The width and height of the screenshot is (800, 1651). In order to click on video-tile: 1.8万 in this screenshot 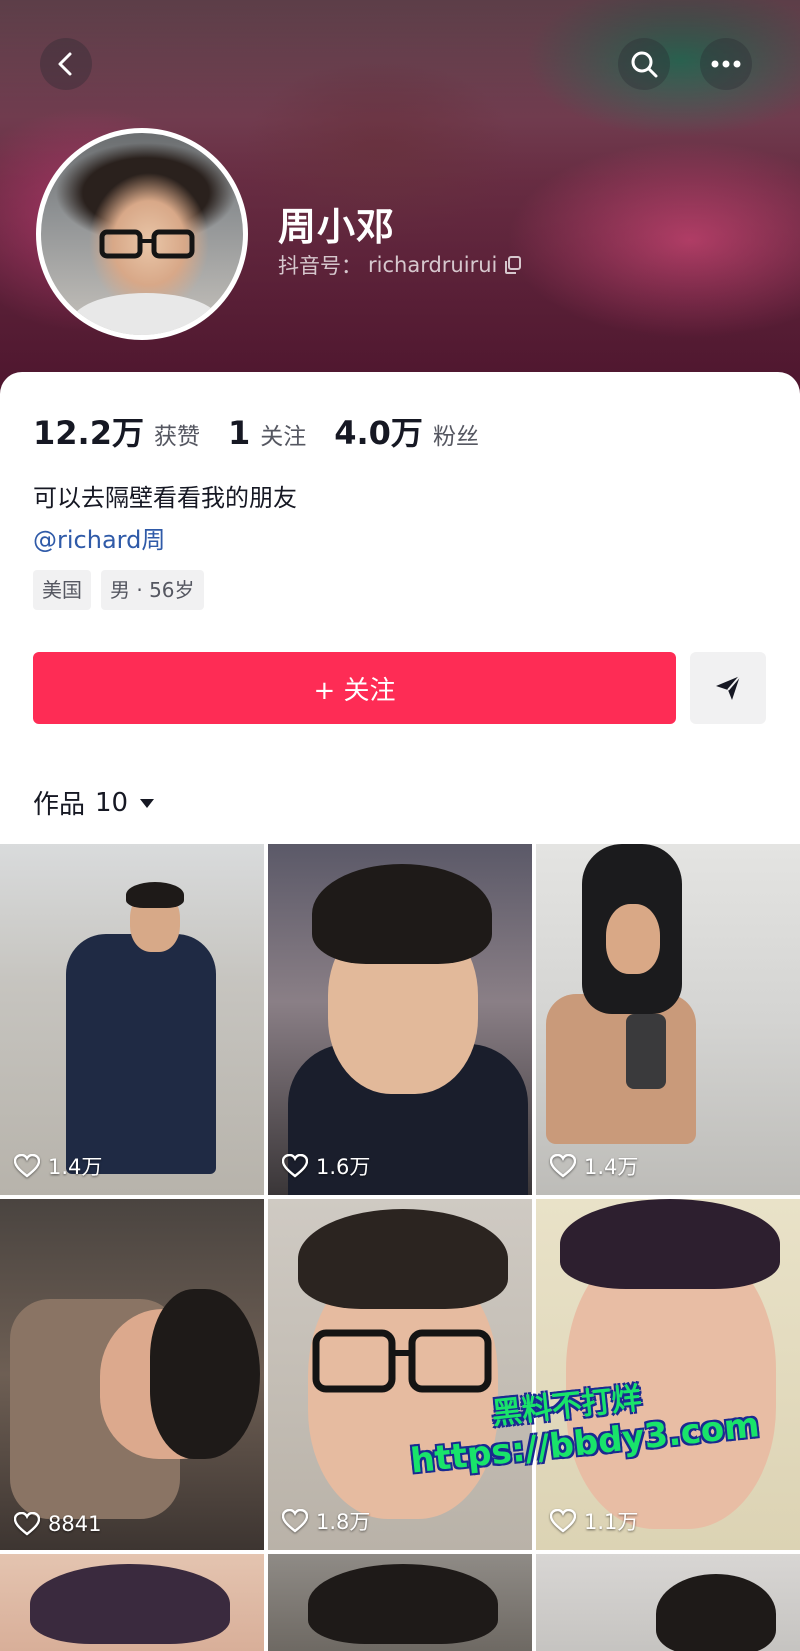, I will do `click(400, 1374)`.